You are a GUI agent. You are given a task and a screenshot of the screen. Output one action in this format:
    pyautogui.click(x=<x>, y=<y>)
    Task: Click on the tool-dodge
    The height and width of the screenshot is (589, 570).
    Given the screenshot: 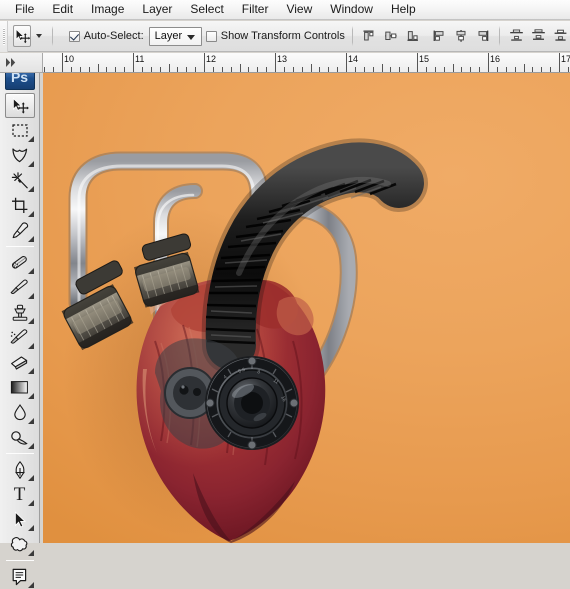 What is the action you would take?
    pyautogui.click(x=20, y=437)
    